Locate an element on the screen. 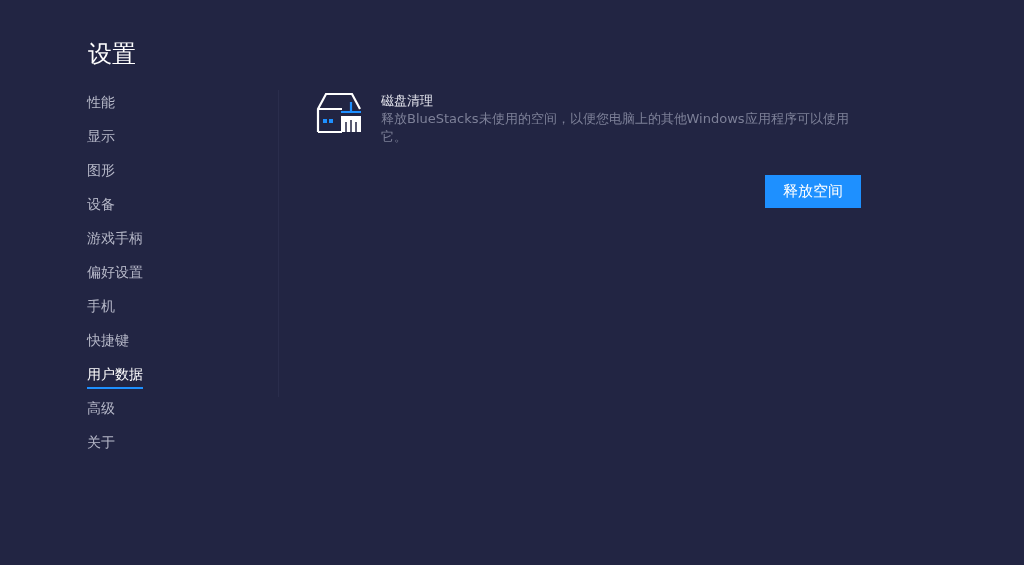 This screenshot has height=565, width=1024. page-title: 设置 is located at coordinates (112, 54).